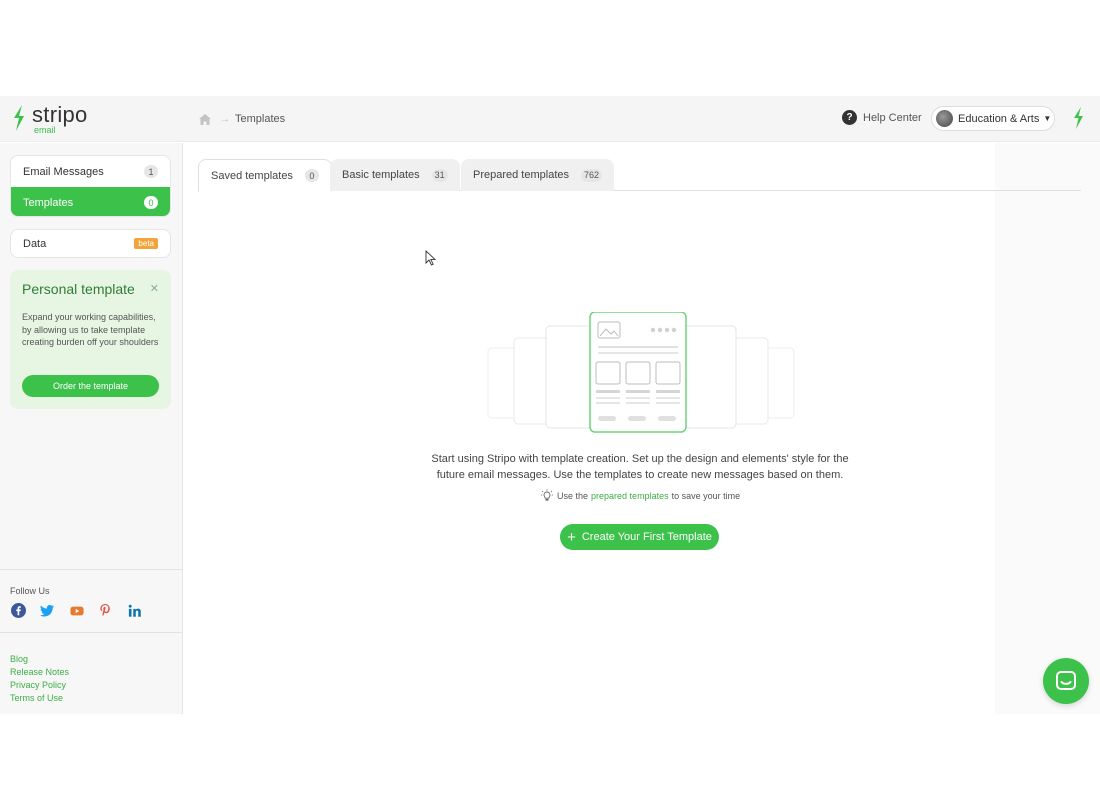 The height and width of the screenshot is (810, 1100). I want to click on tab-label: Basic templates, so click(381, 175).